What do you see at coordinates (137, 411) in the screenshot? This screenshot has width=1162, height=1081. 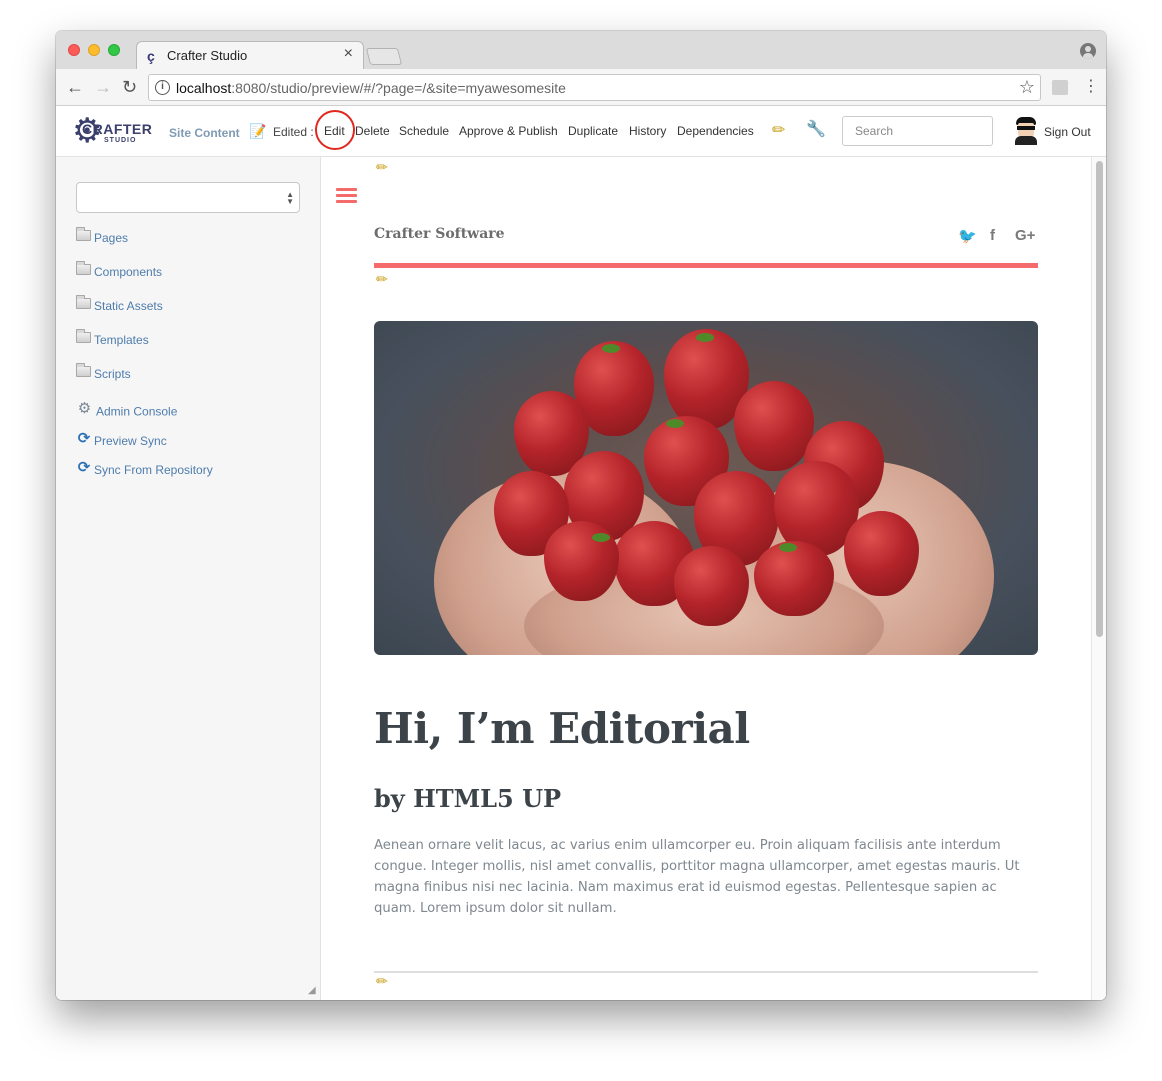 I see `sidebar-item-label: Admin Console` at bounding box center [137, 411].